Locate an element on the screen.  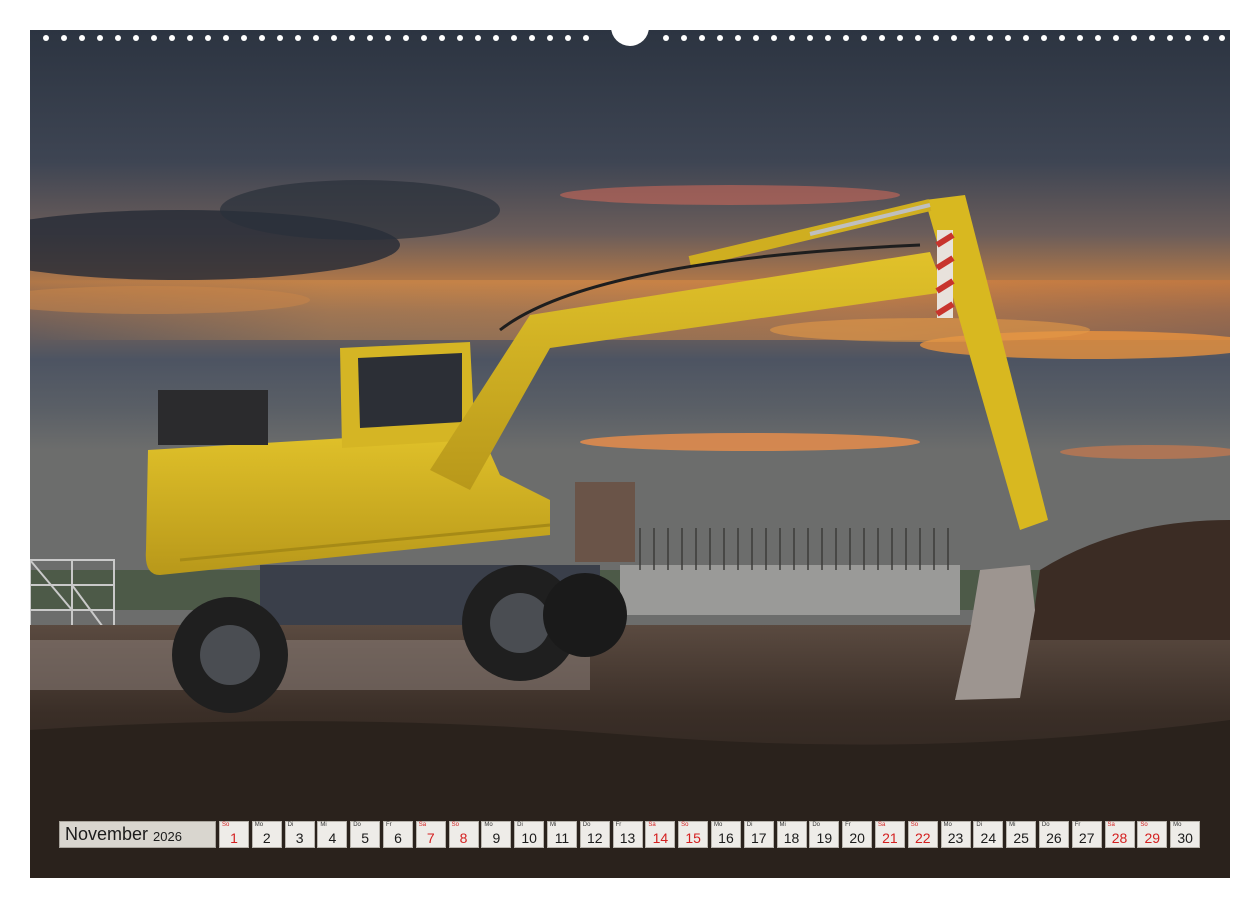
day-number: 12 is located at coordinates (594, 838).